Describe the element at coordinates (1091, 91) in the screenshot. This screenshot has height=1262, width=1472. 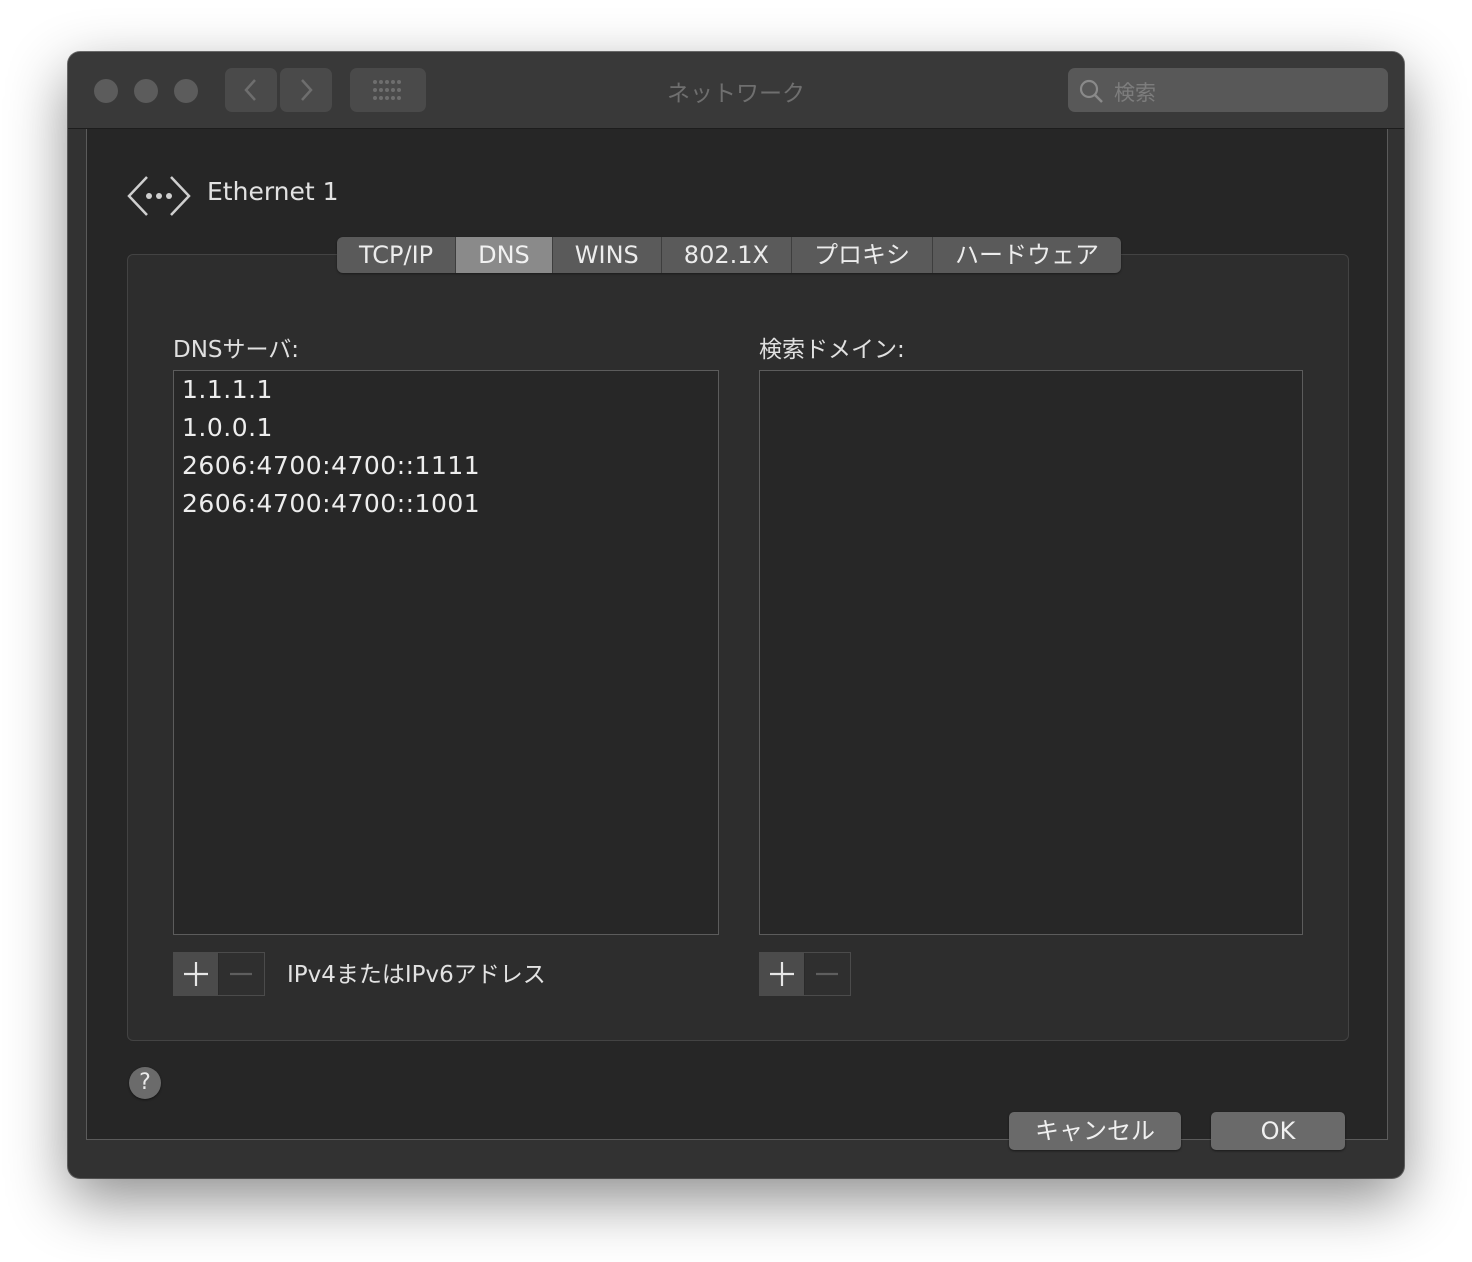
I see `search-icon` at that location.